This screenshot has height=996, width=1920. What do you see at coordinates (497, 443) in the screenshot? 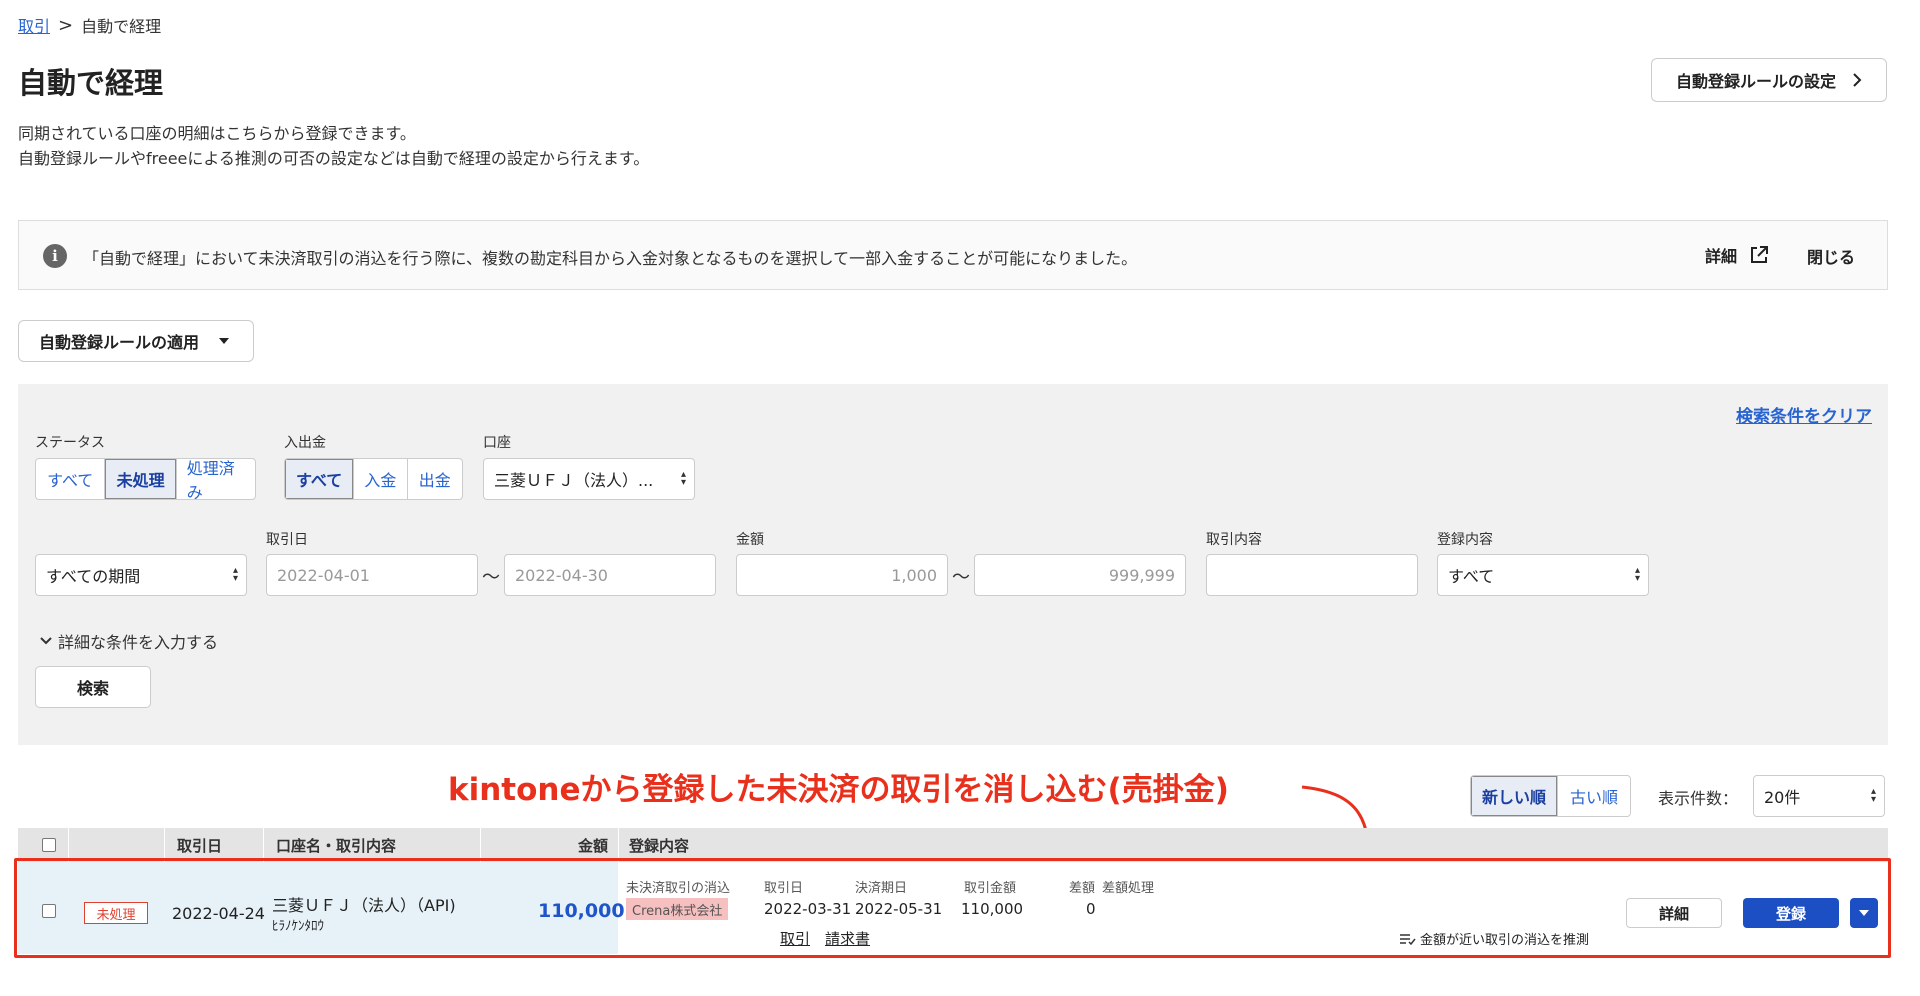
I see `account-filter-label: 口座` at bounding box center [497, 443].